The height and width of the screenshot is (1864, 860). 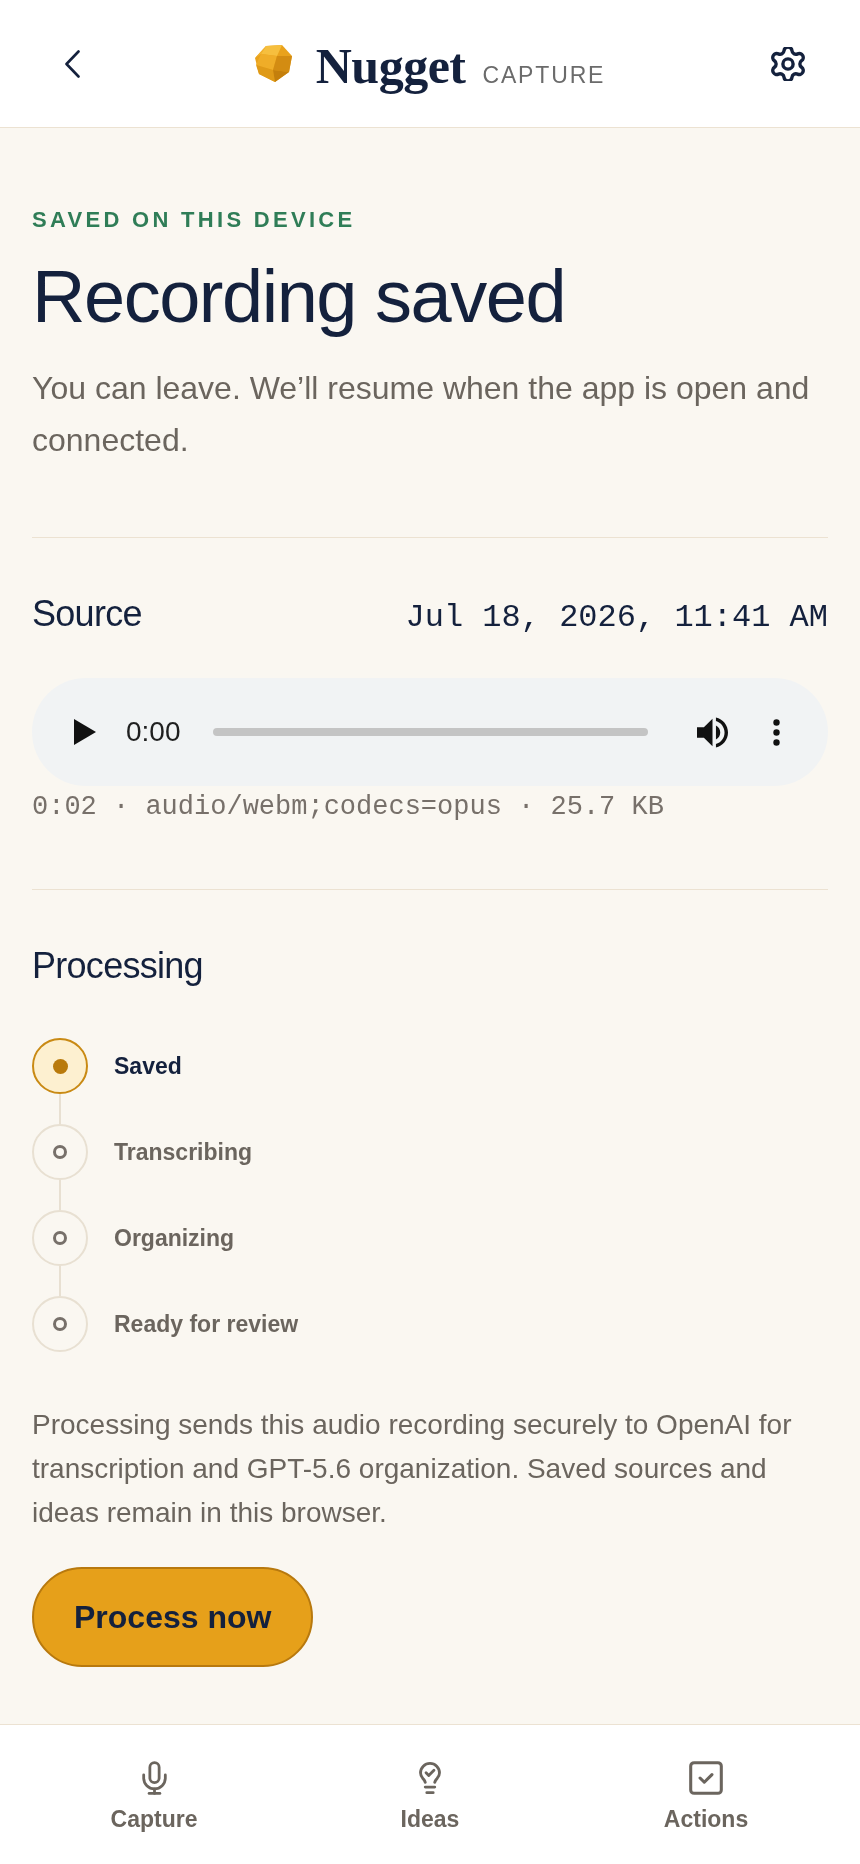 I want to click on section-heading: Source, so click(x=87, y=614).